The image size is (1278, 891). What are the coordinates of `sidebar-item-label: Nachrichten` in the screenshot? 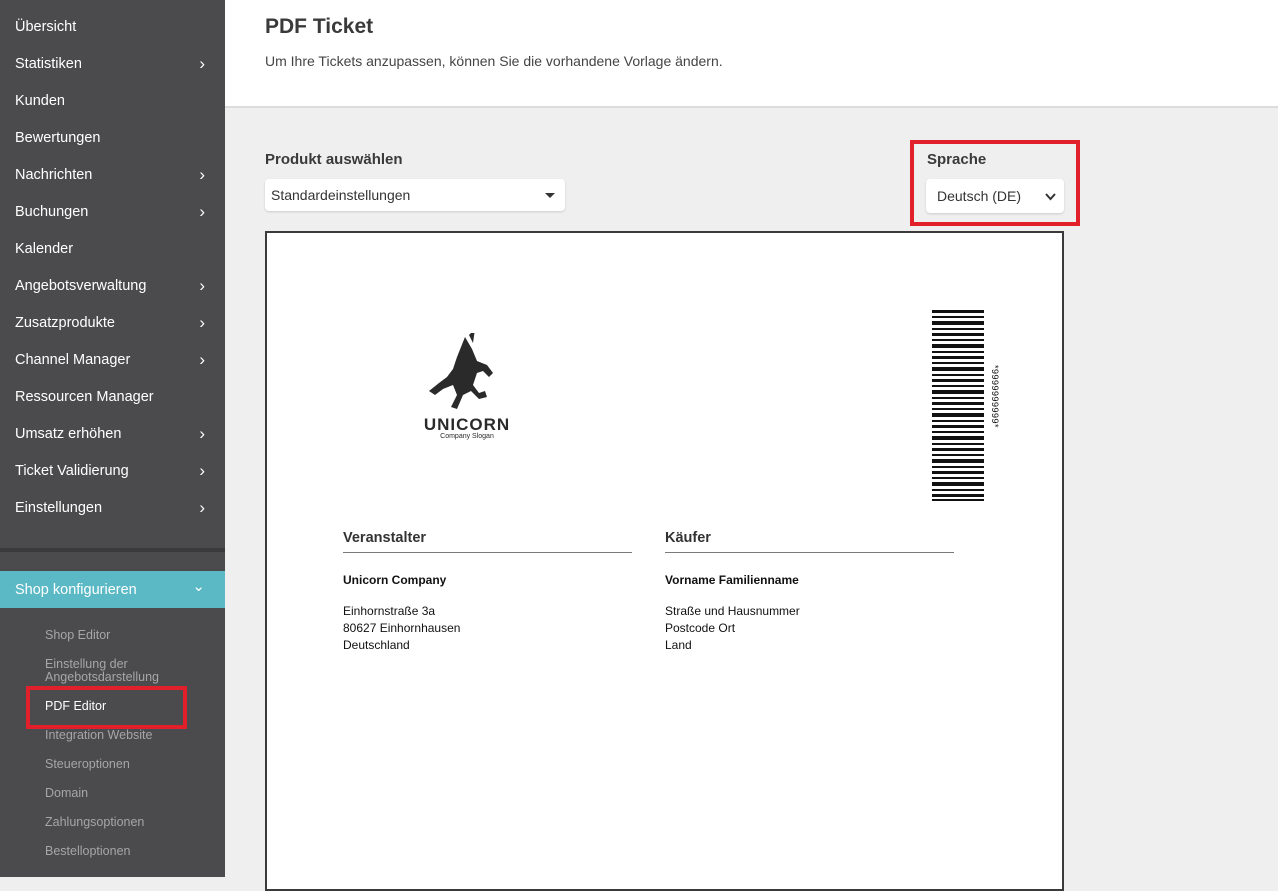 It's located at (54, 174).